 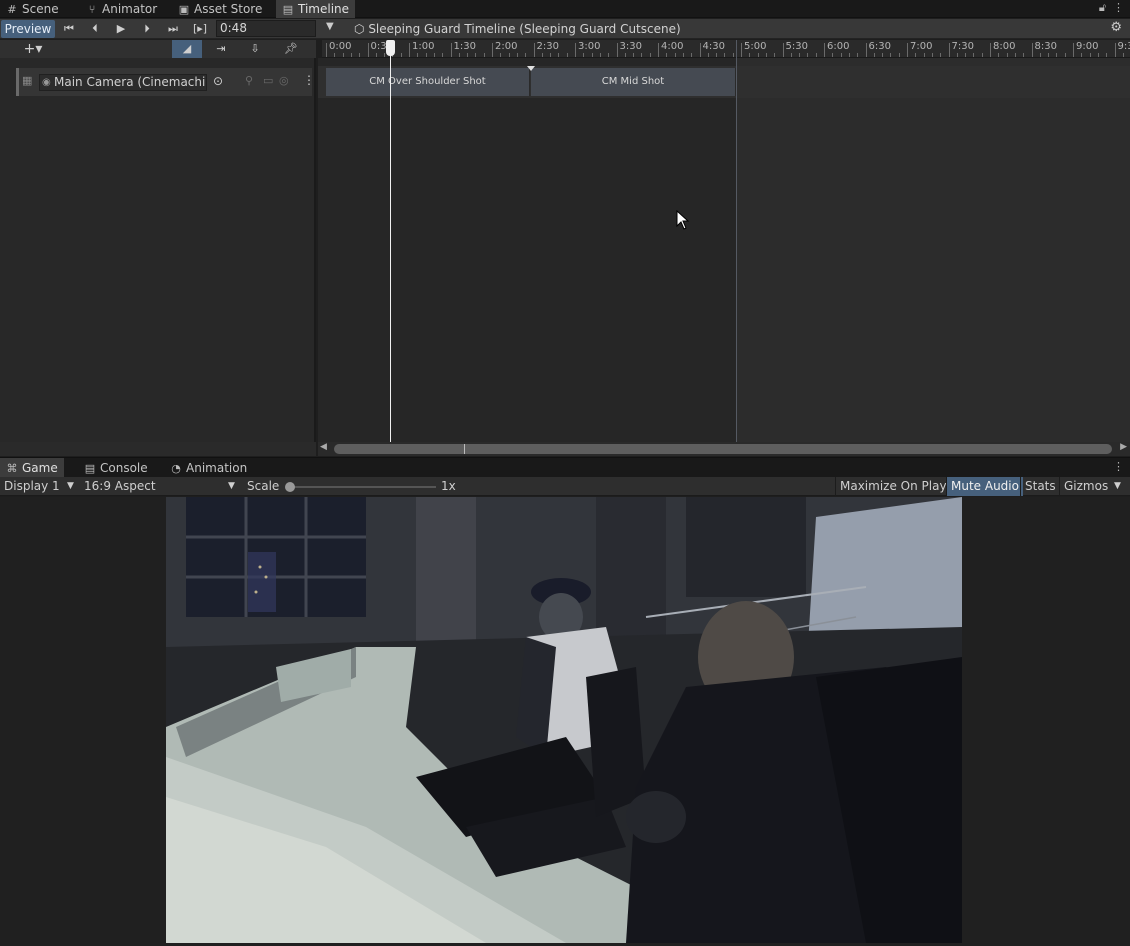 What do you see at coordinates (316, 9) in the screenshot?
I see `tab-timeline: ▤ Timeline` at bounding box center [316, 9].